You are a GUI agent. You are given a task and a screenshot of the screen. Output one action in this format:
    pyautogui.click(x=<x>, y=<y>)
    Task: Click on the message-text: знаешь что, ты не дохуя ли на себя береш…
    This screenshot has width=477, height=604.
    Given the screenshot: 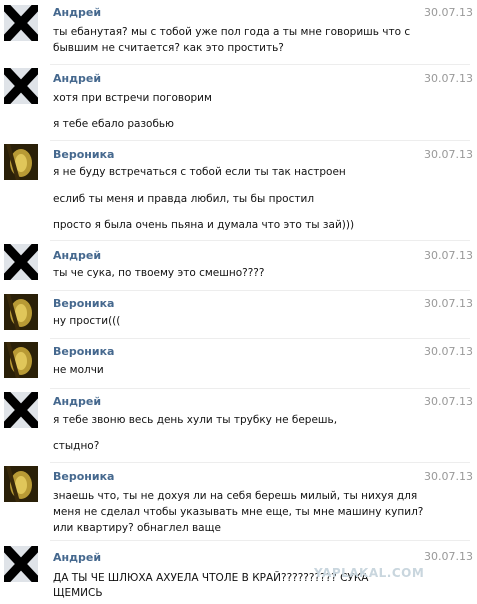 What is the action you would take?
    pyautogui.click(x=235, y=496)
    